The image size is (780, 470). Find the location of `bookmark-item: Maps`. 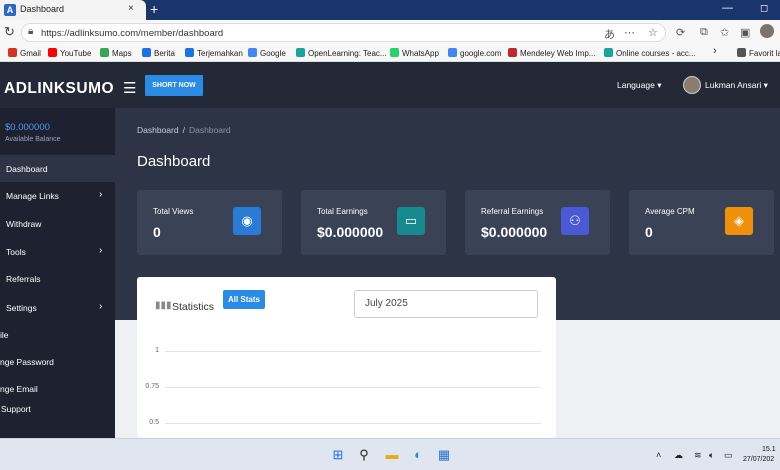

bookmark-item: Maps is located at coordinates (116, 53).